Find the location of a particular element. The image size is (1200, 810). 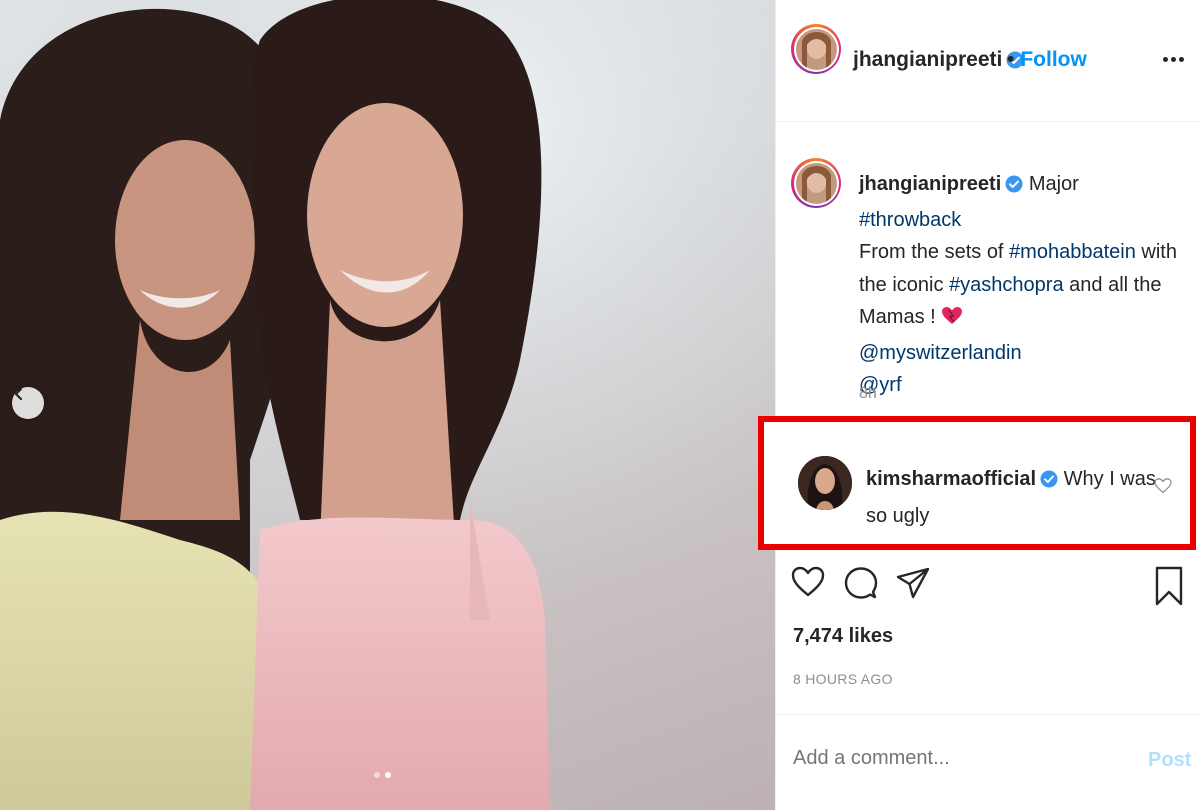

comment-text: kimsharmaofficial Why I was so ugly is located at coordinates (1011, 497).